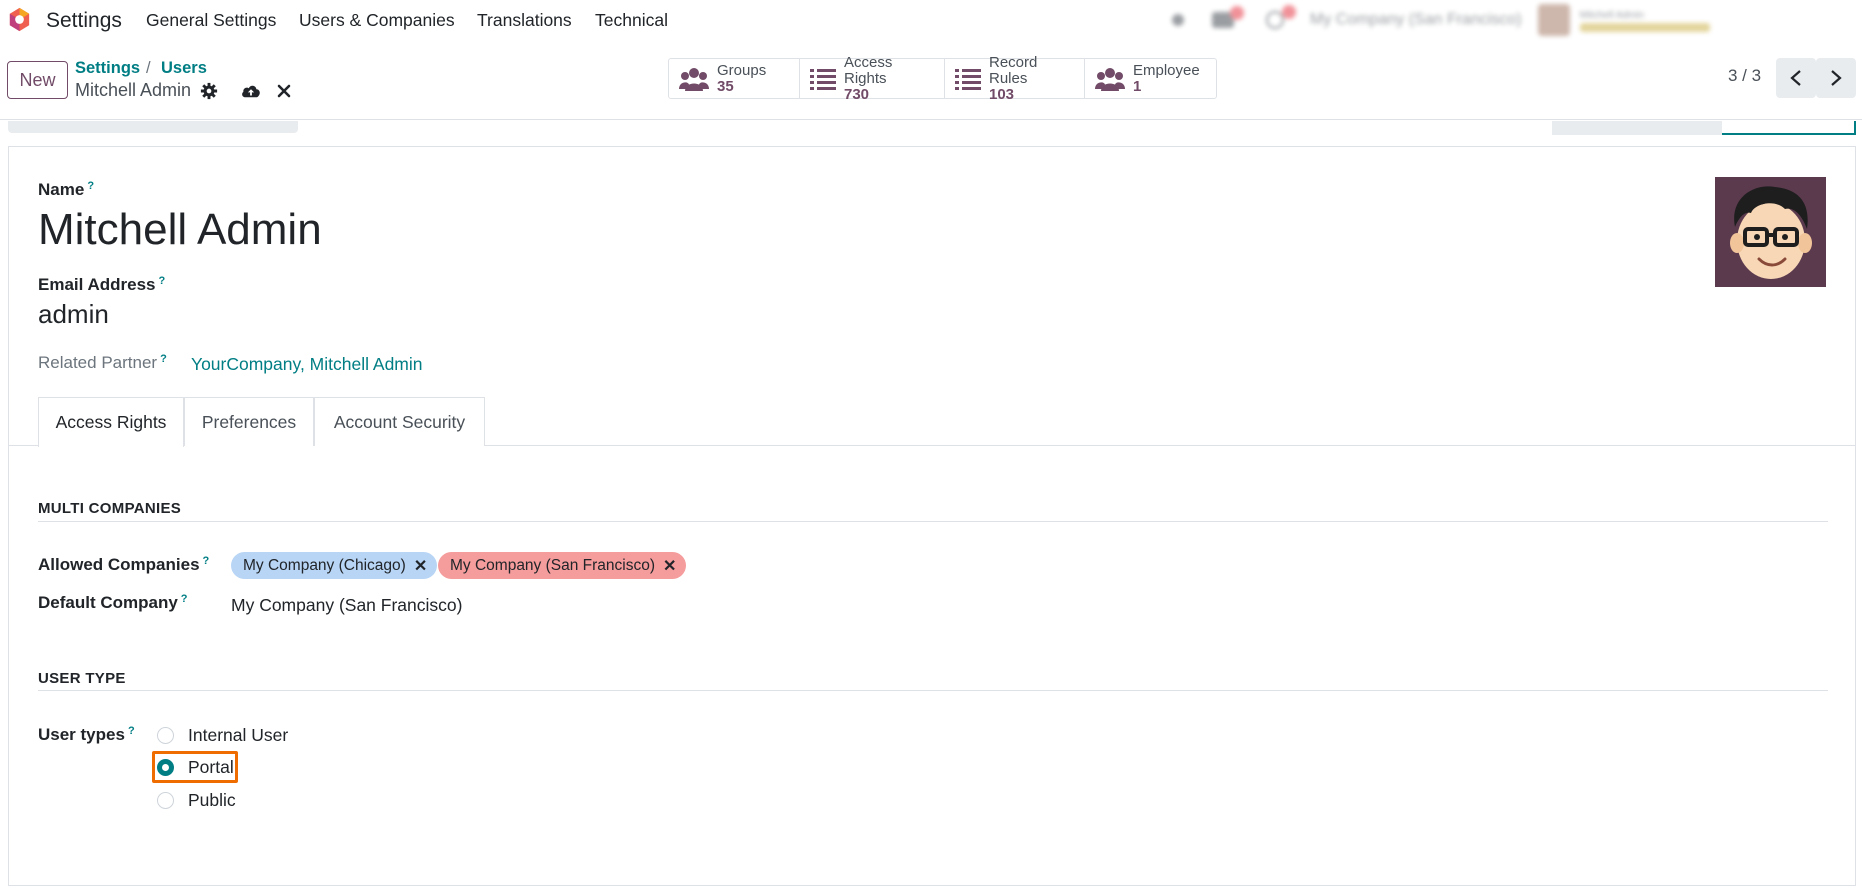 The height and width of the screenshot is (892, 1862). Describe the element at coordinates (37, 80) in the screenshot. I see `new-button: New` at that location.